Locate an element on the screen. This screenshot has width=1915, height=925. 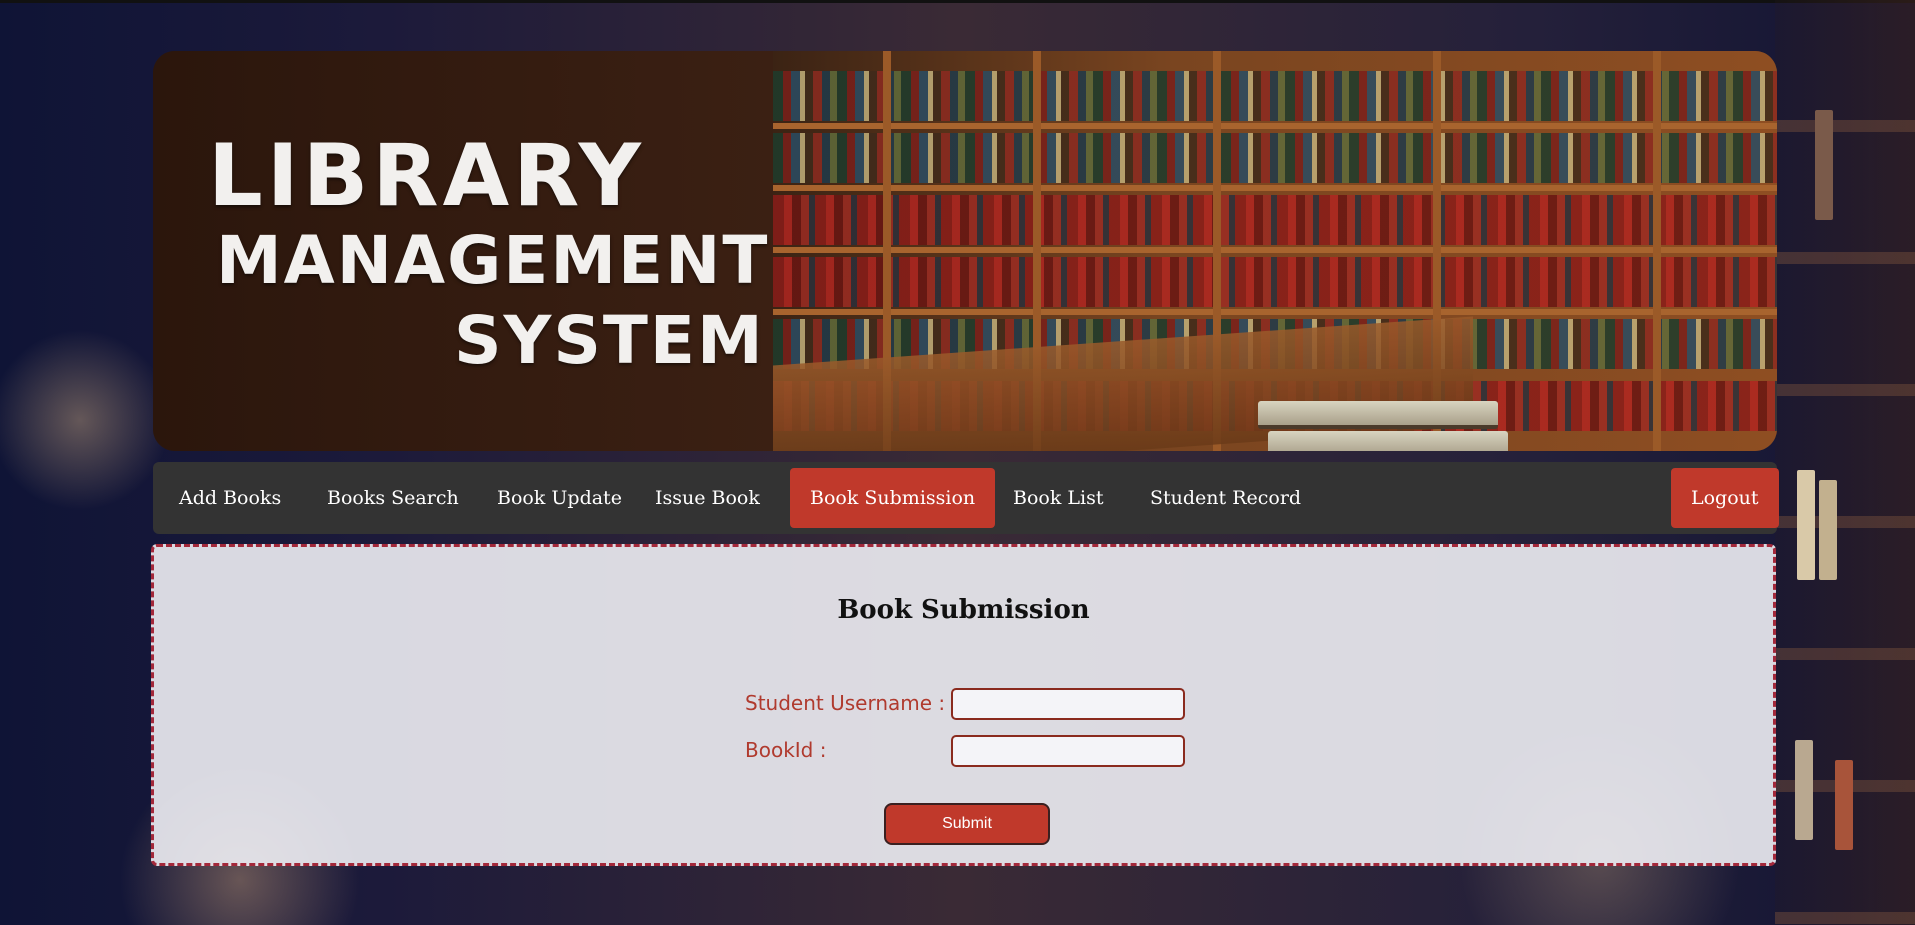
page-title: Book Submission is located at coordinates (963, 610).